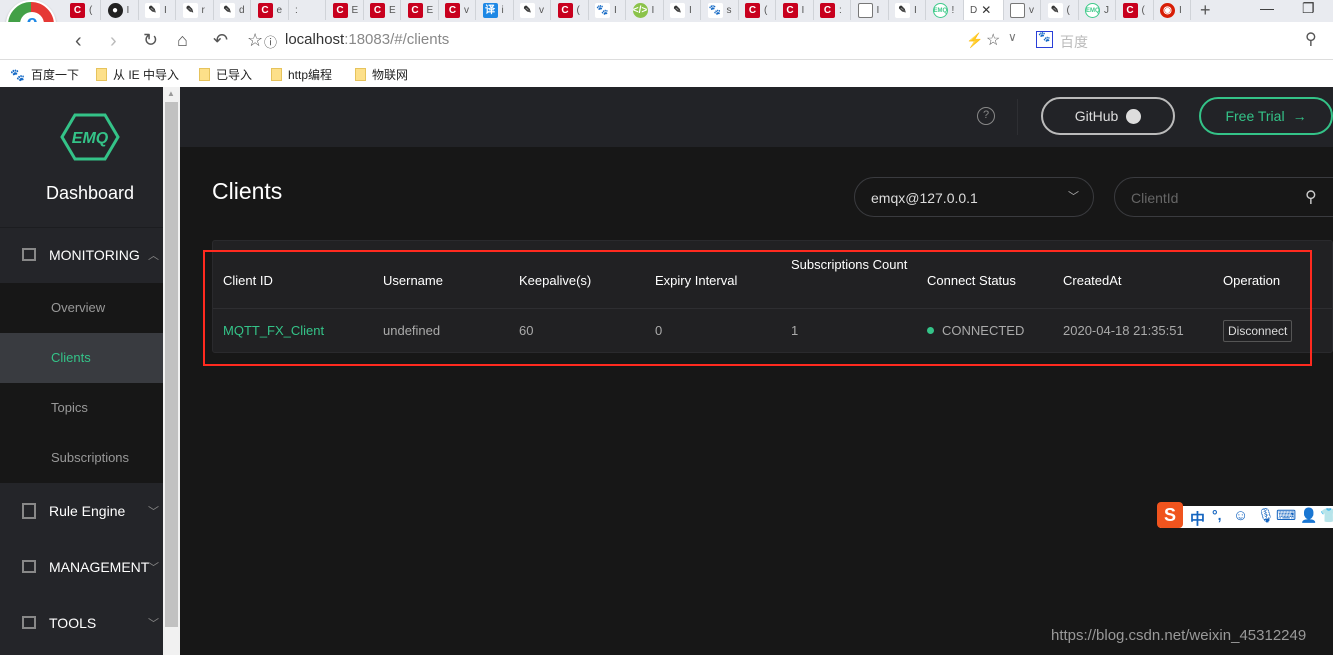  Describe the element at coordinates (986, 116) in the screenshot. I see `help-icon: ?` at that location.